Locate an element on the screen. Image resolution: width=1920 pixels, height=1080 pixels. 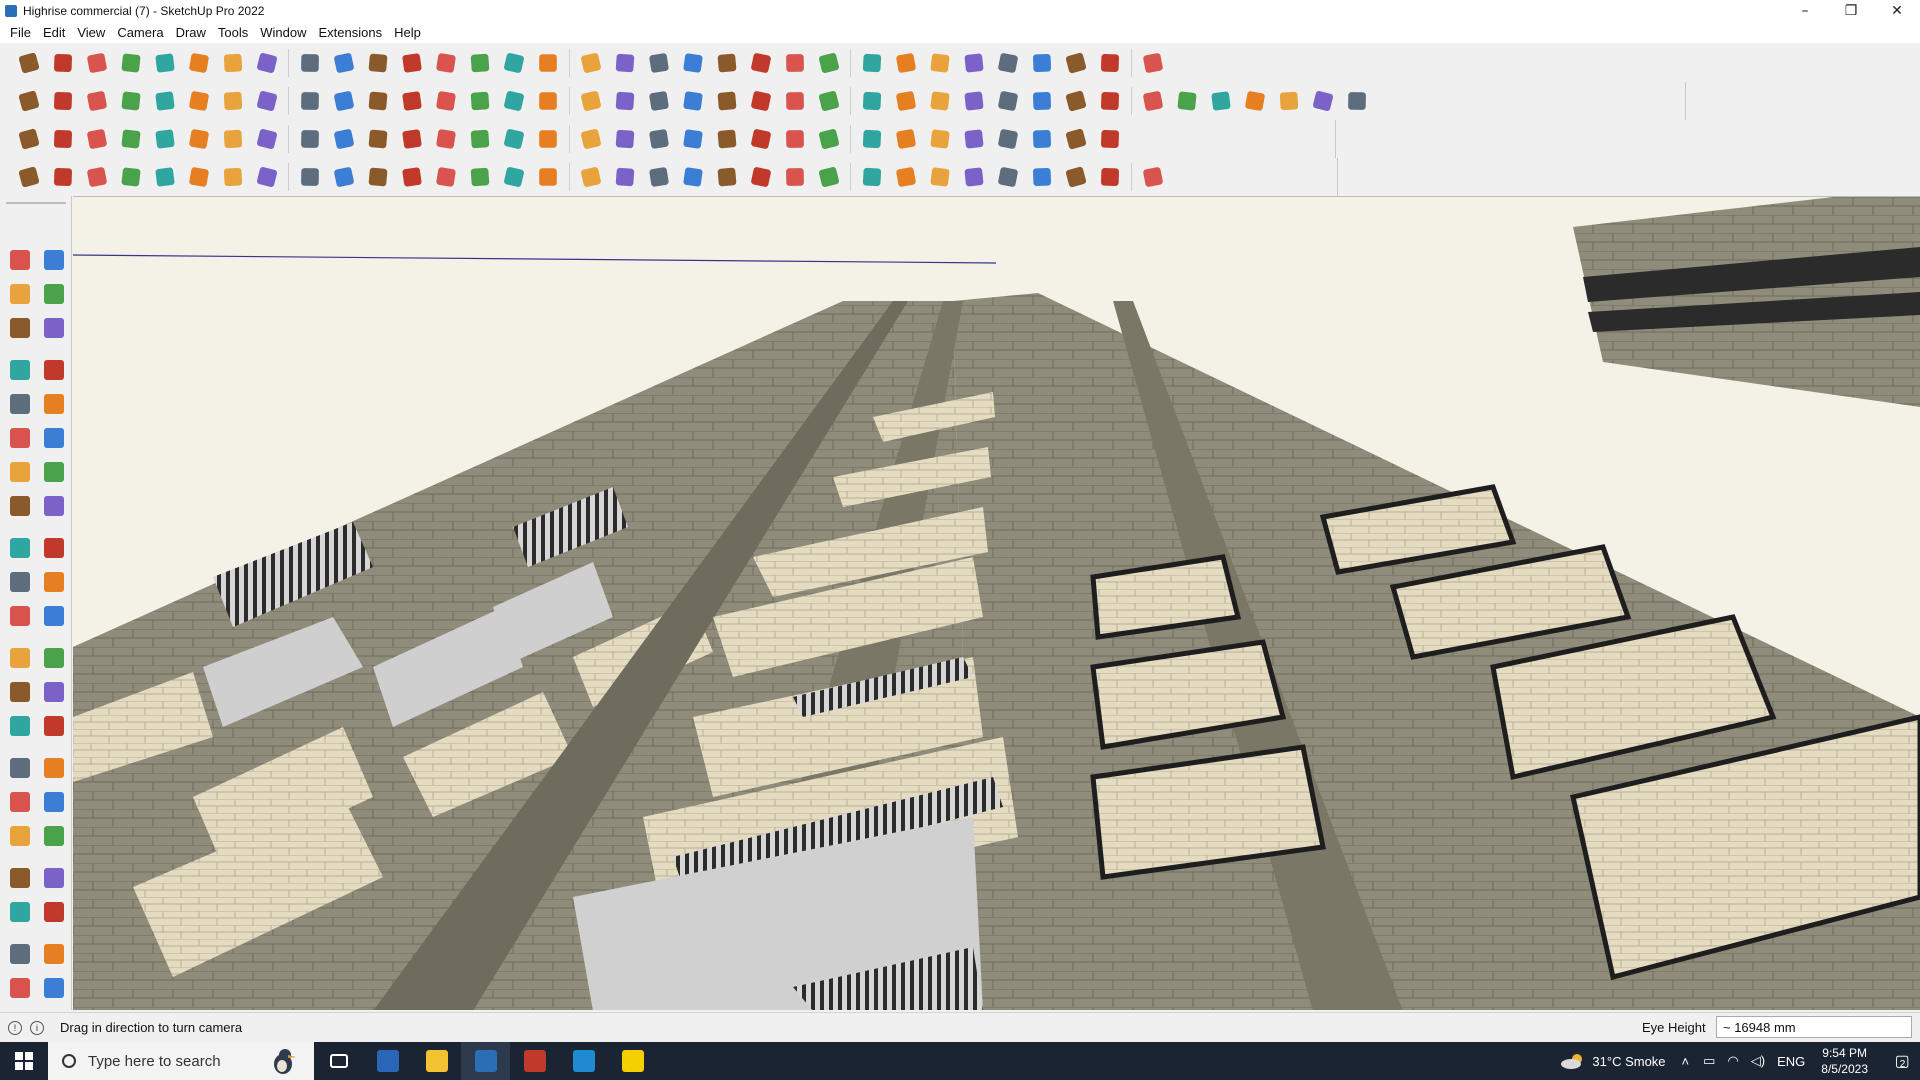
circle-tool-button is located at coordinates (20, 438).